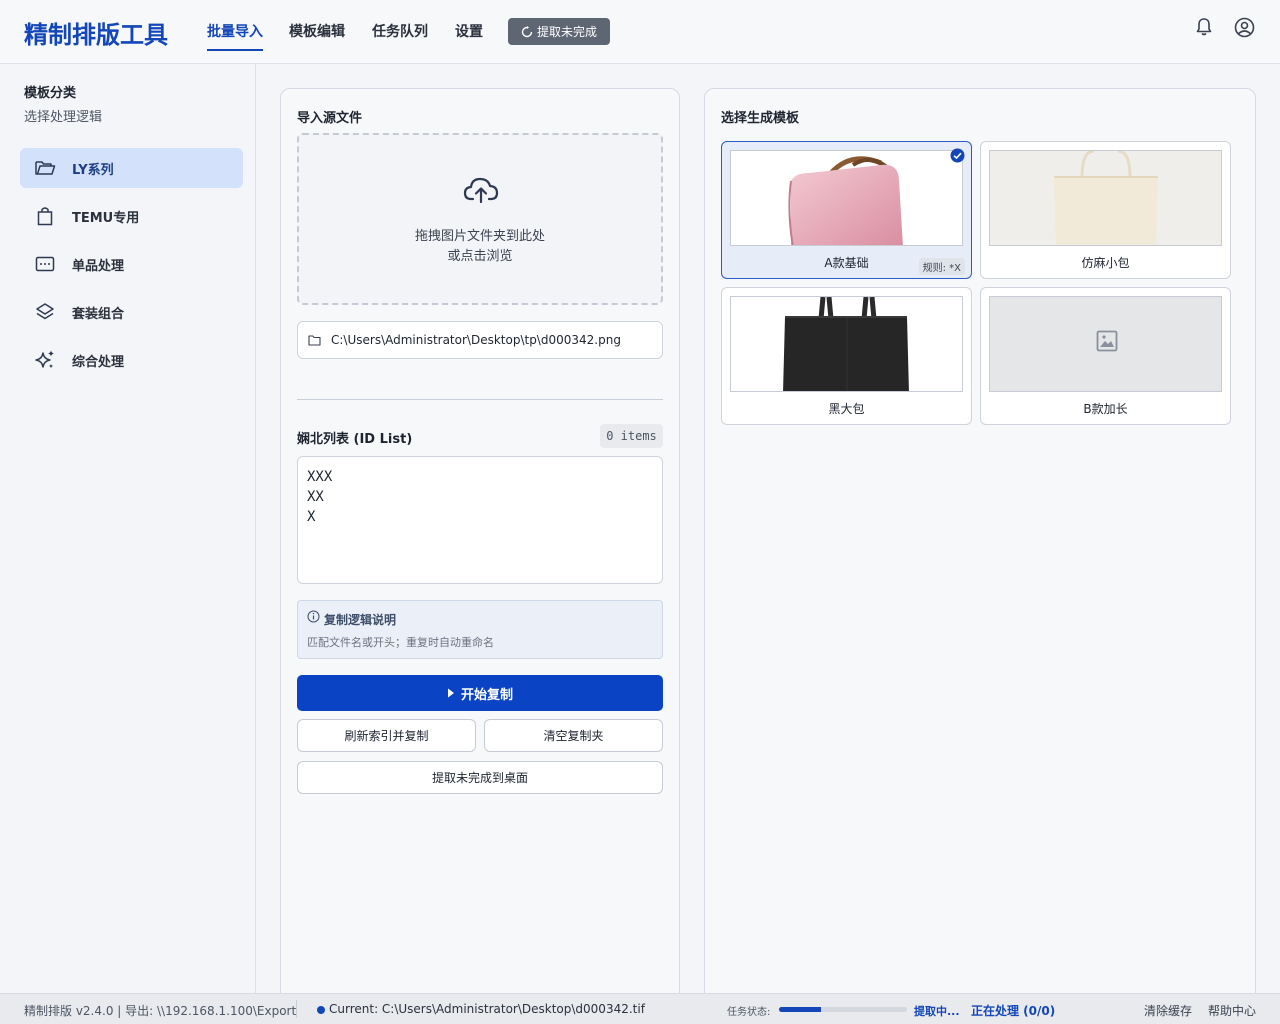 This screenshot has height=1024, width=1280. Describe the element at coordinates (360, 620) in the screenshot. I see `info-title: 复制逻辑说明` at that location.